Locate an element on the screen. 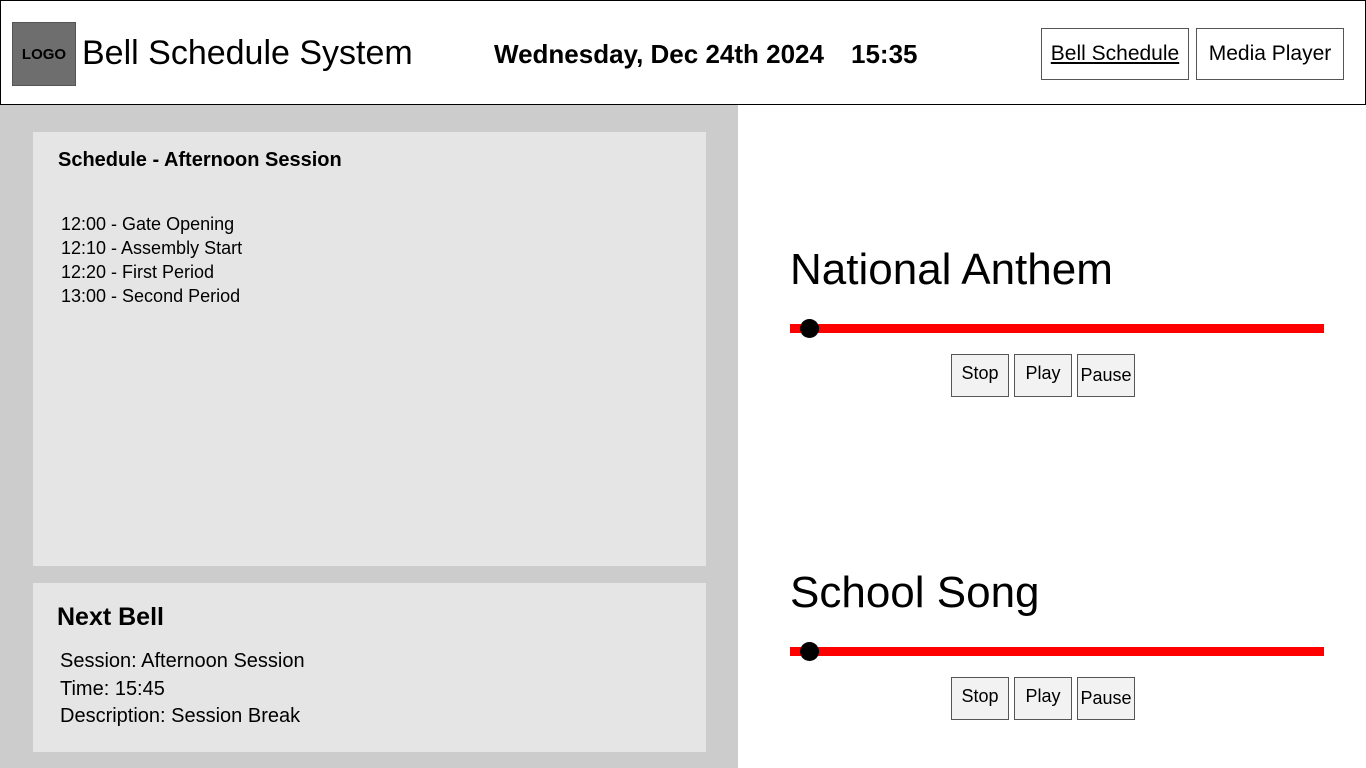 The image size is (1366, 768). current-time: 15:35 is located at coordinates (884, 54).